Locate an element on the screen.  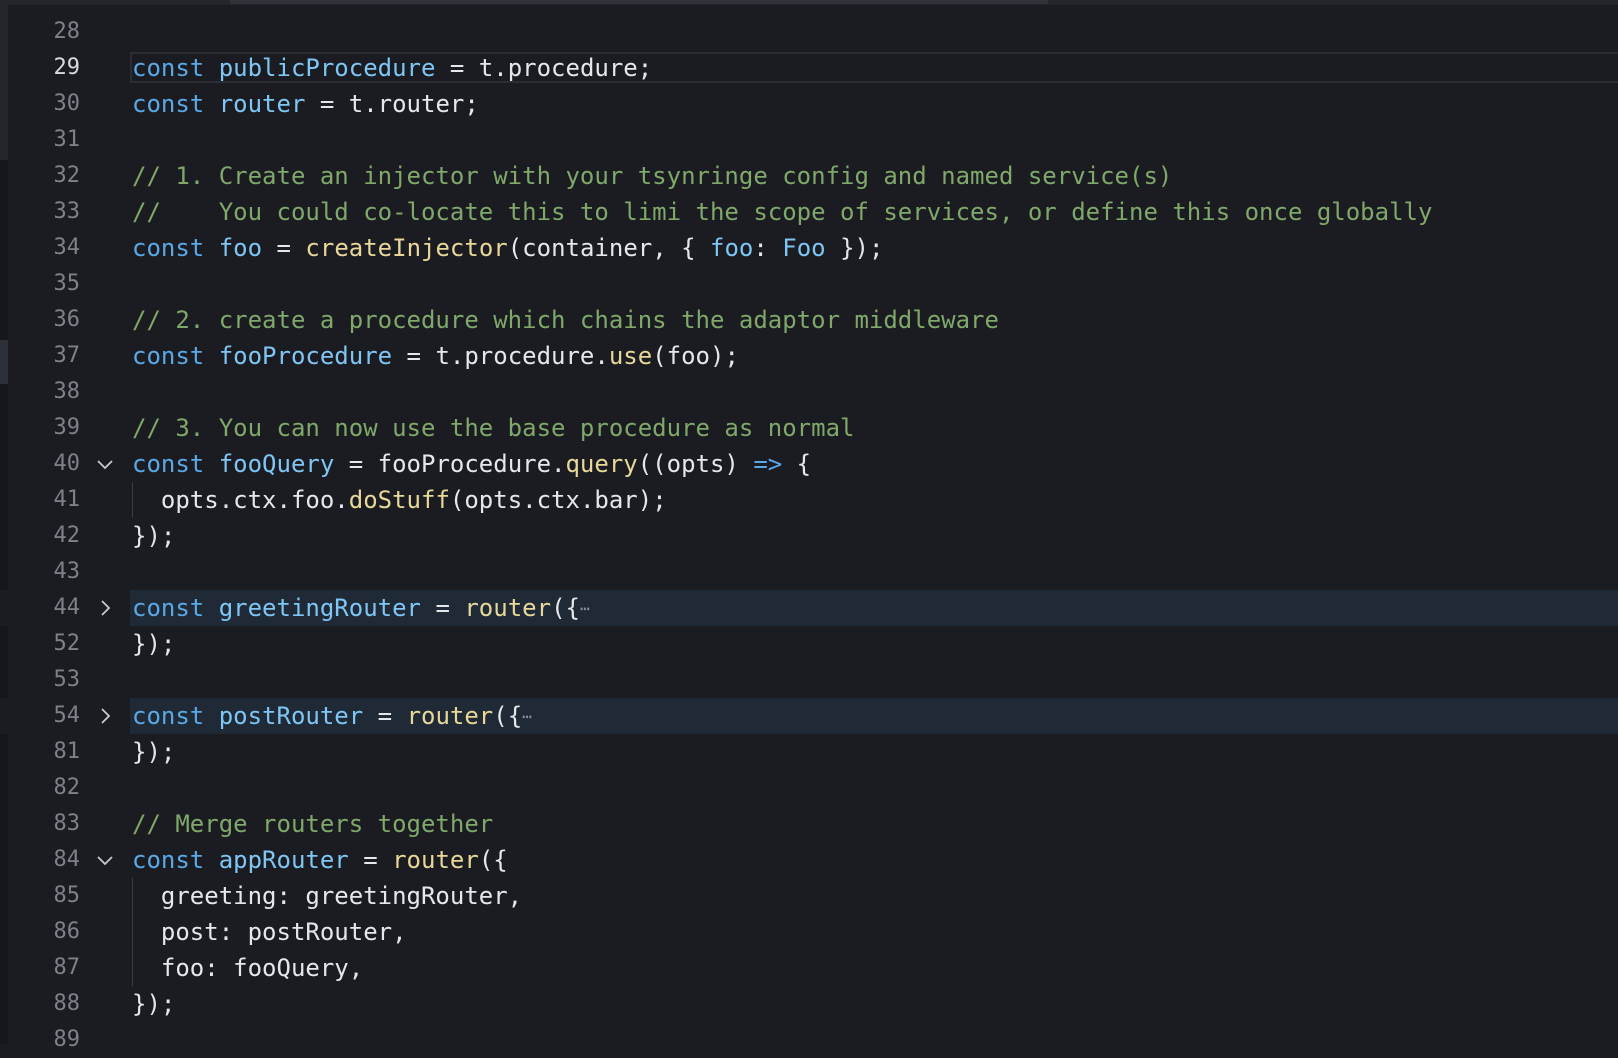
horizontal-scrollbar-thumb is located at coordinates (639, 2).